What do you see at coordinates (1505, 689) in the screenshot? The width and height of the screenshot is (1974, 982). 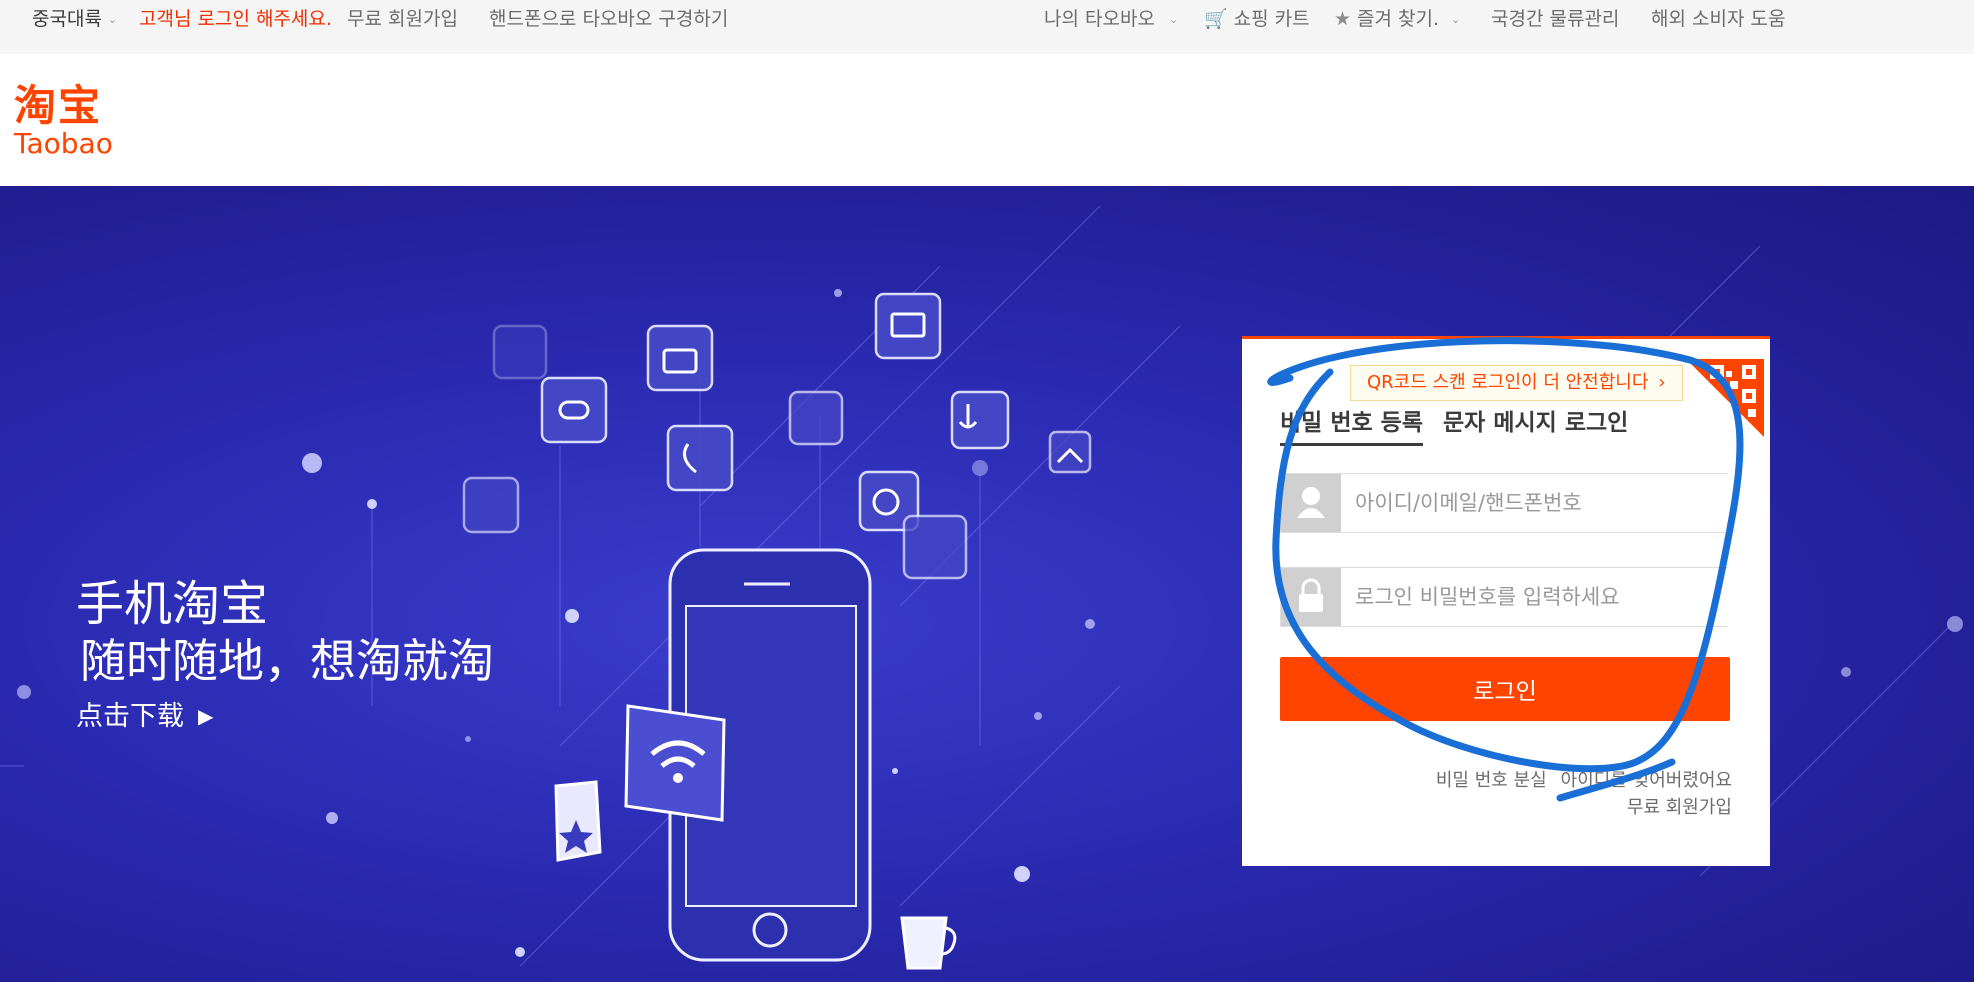 I see `login-button: 로그인` at bounding box center [1505, 689].